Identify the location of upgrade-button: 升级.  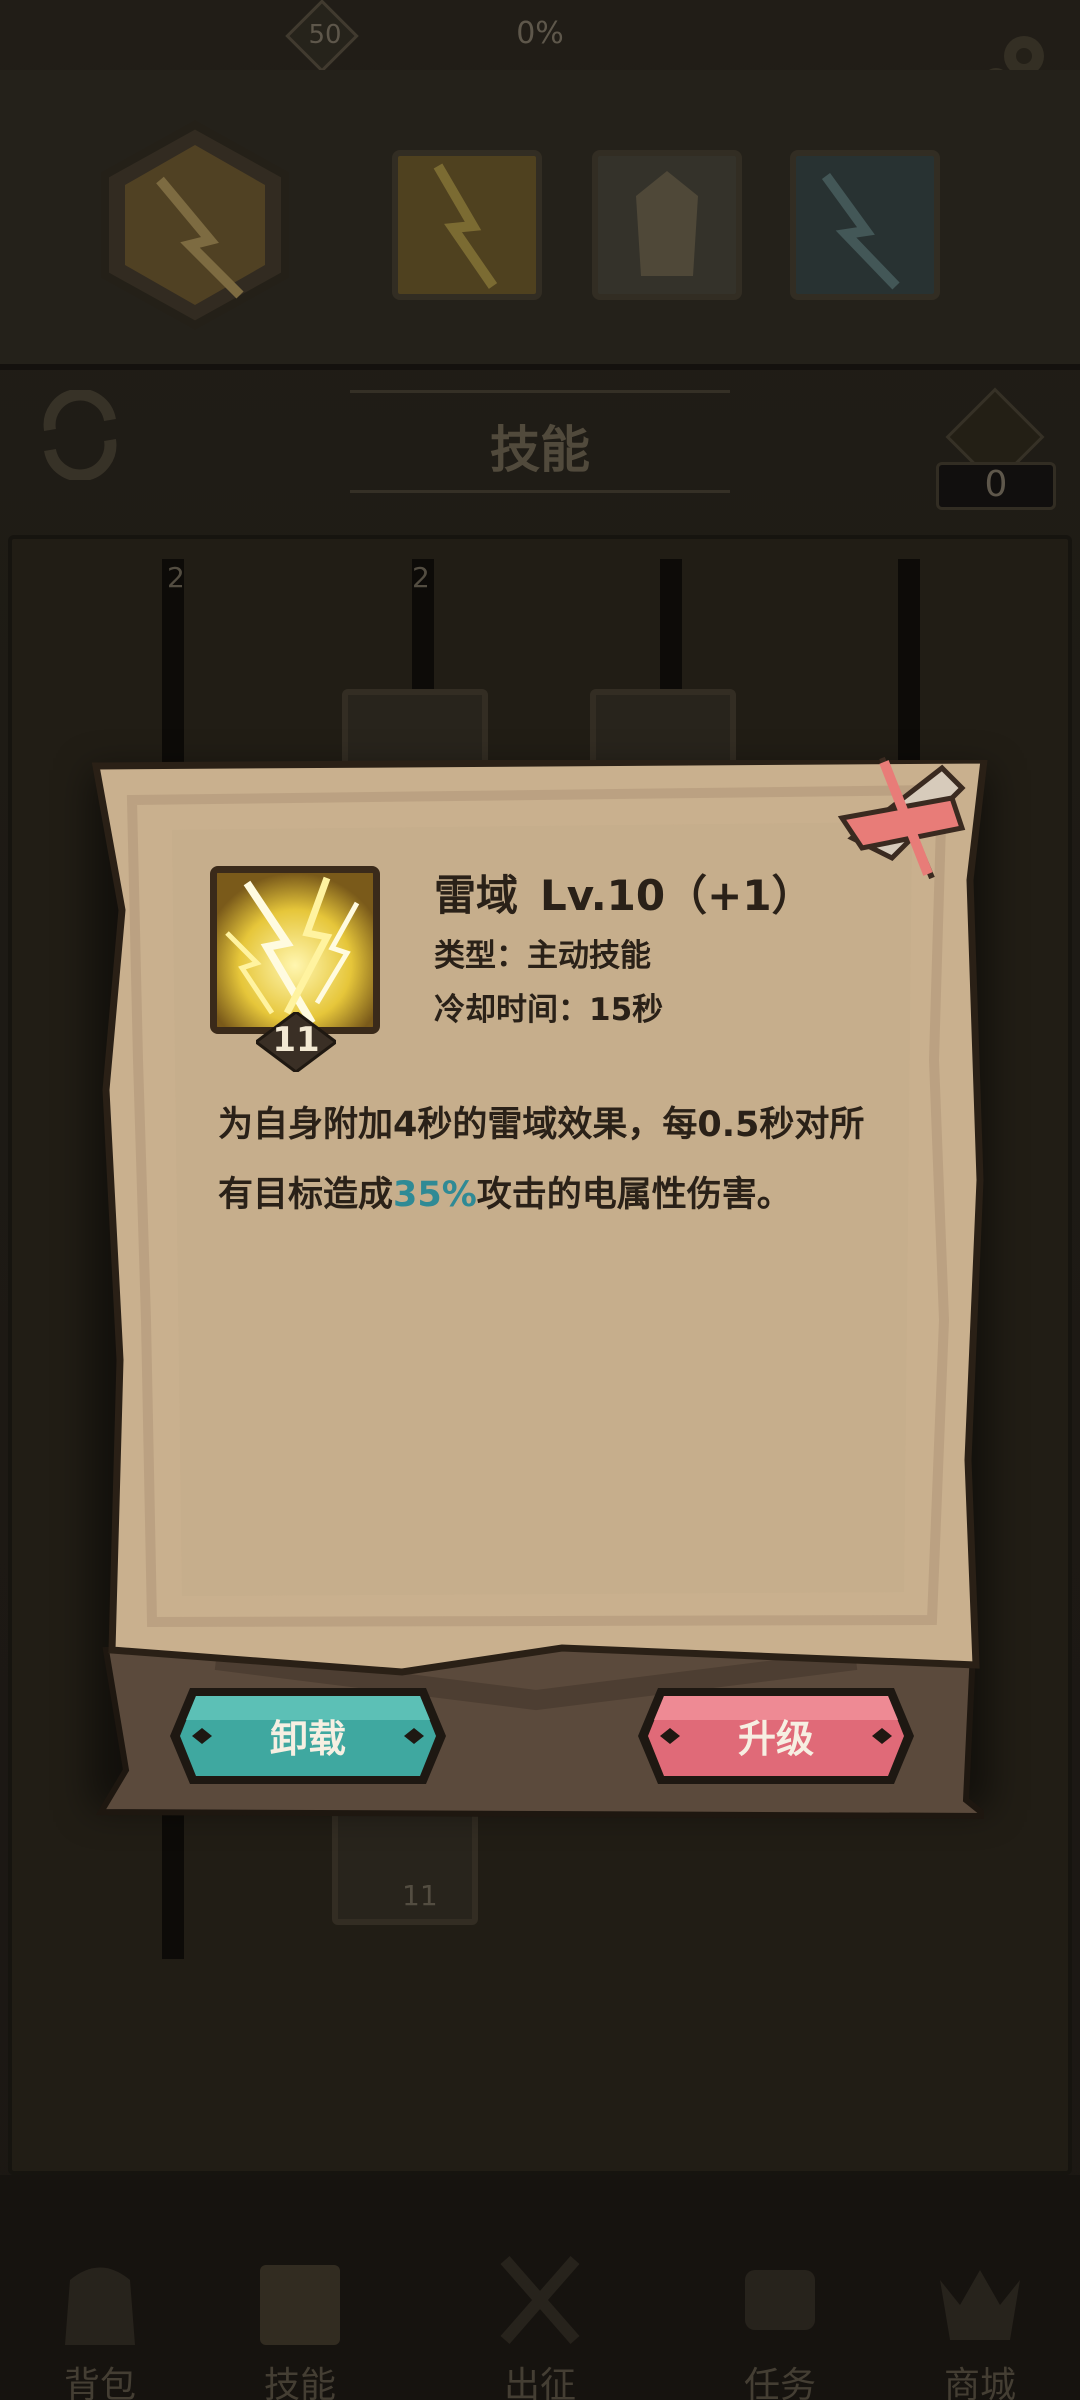
(776, 1736).